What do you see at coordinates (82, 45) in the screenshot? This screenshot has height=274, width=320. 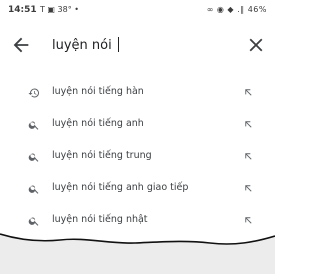 I see `search-query-text: luyện nói` at bounding box center [82, 45].